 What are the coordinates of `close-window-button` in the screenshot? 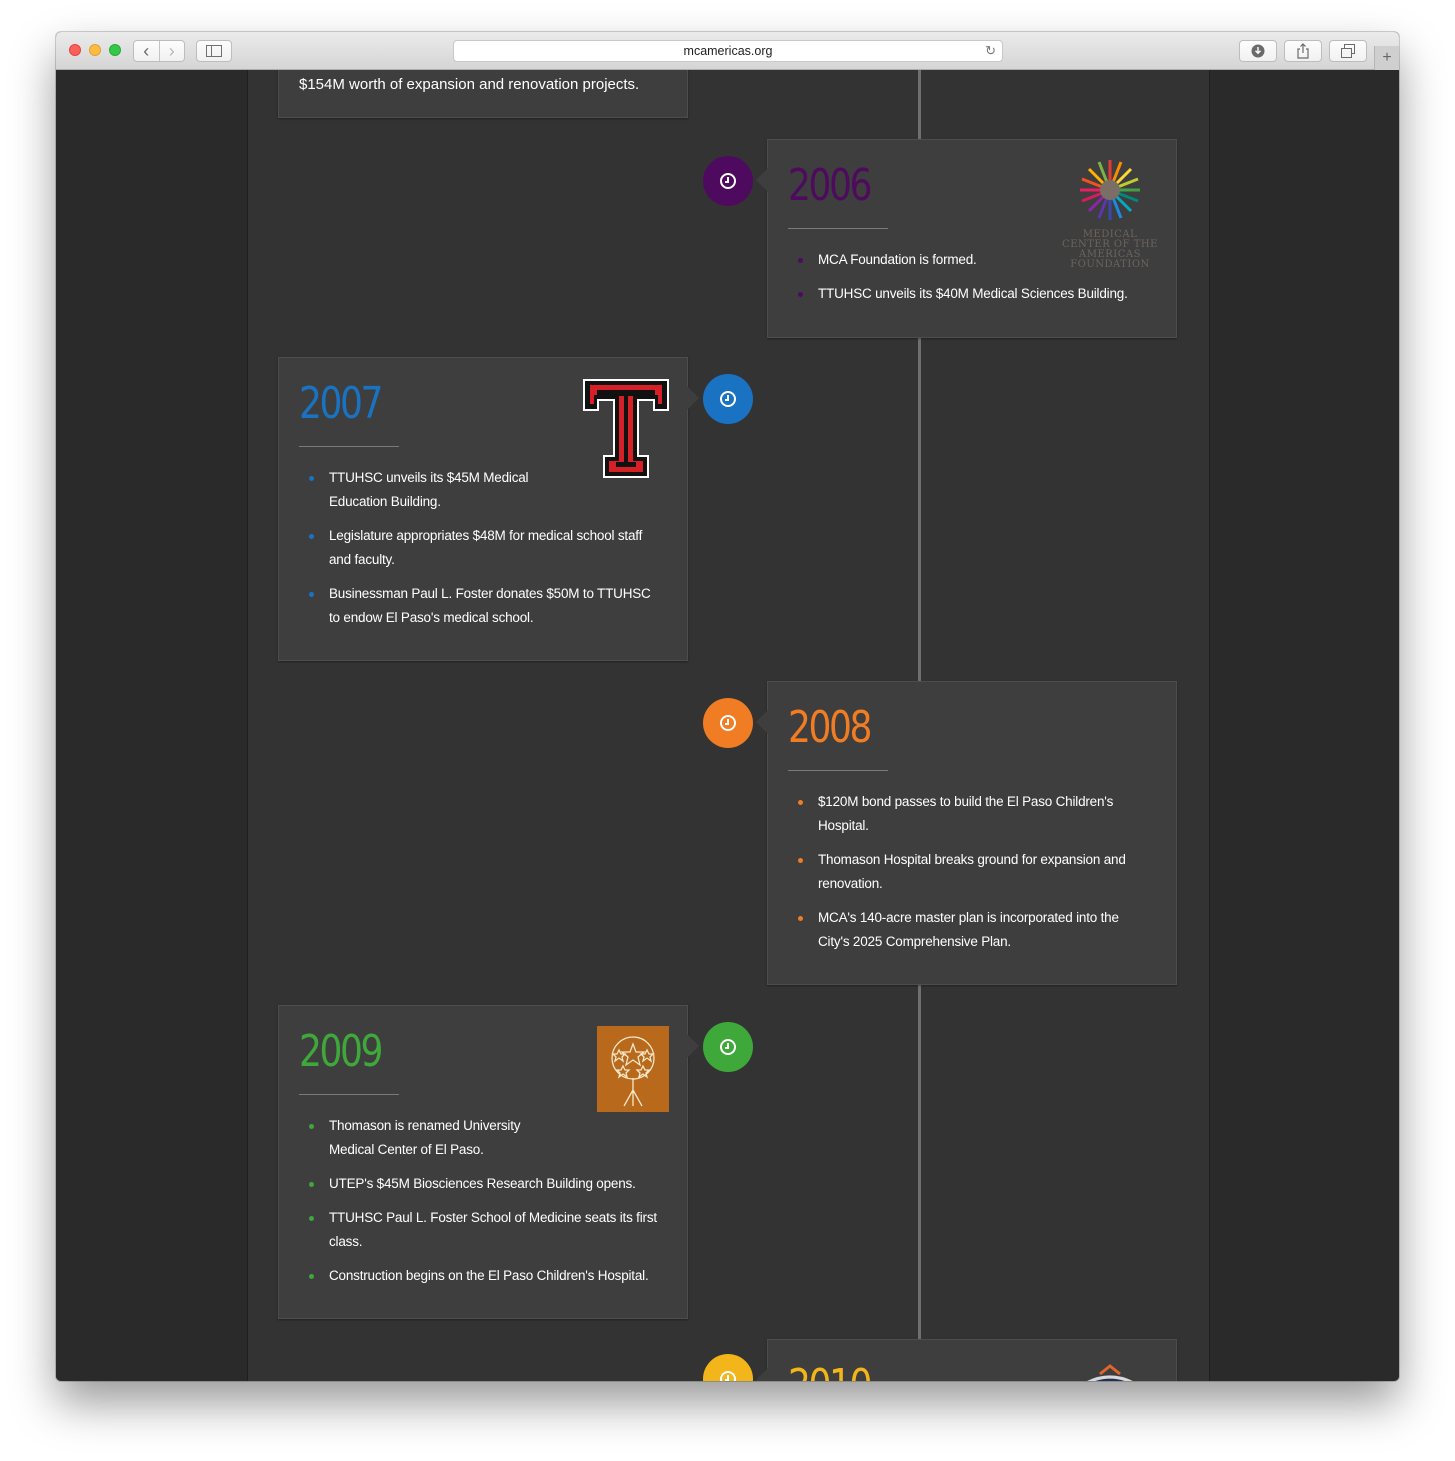 It's located at (75, 50).